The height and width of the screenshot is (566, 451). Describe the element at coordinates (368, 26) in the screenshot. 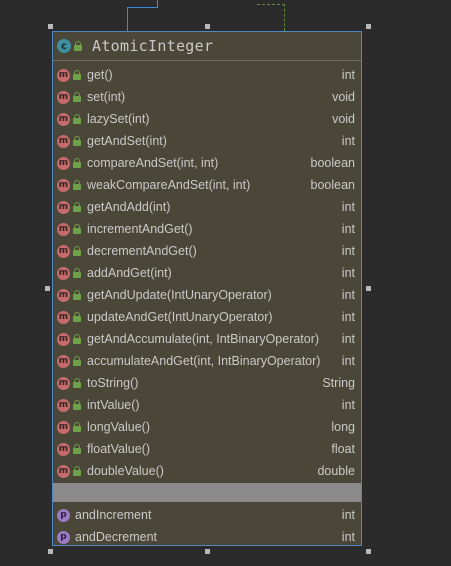

I see `resize-handle-top-right` at that location.